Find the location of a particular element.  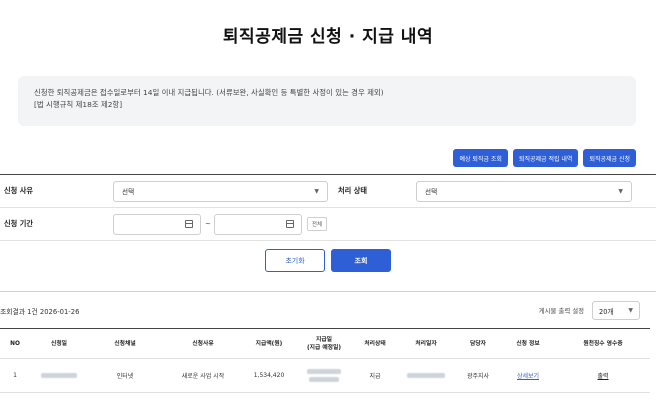

per-page-select: 20개 ▼ is located at coordinates (616, 310).